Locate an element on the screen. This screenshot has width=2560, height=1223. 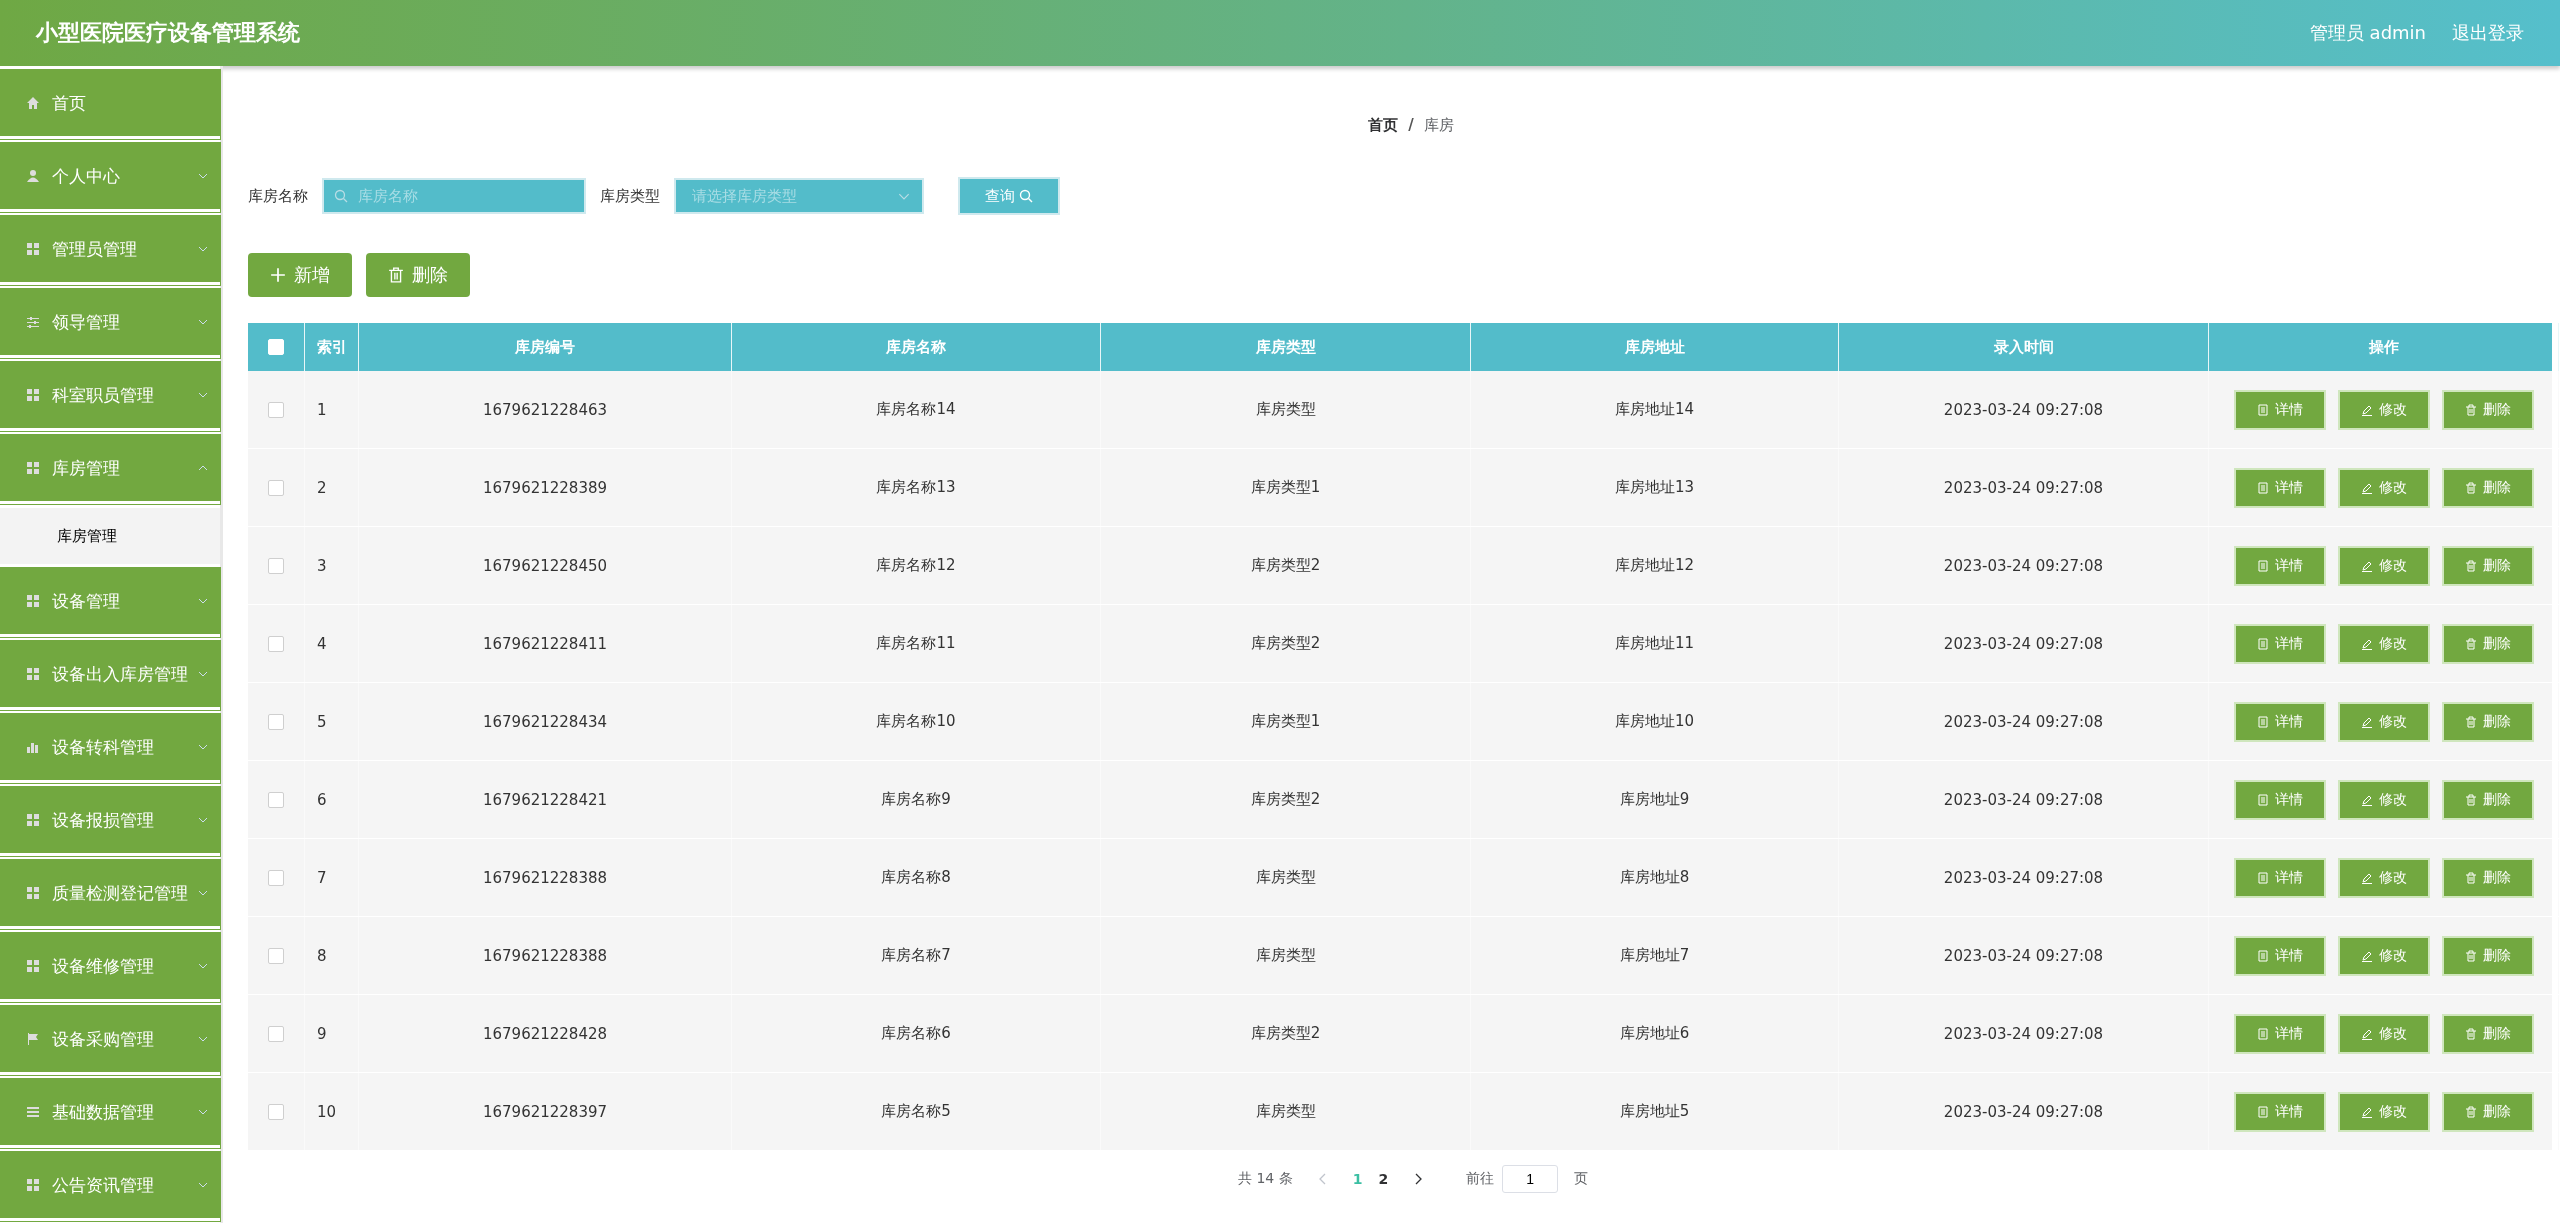
menu-item: 设备维修管理 is located at coordinates (110, 967).